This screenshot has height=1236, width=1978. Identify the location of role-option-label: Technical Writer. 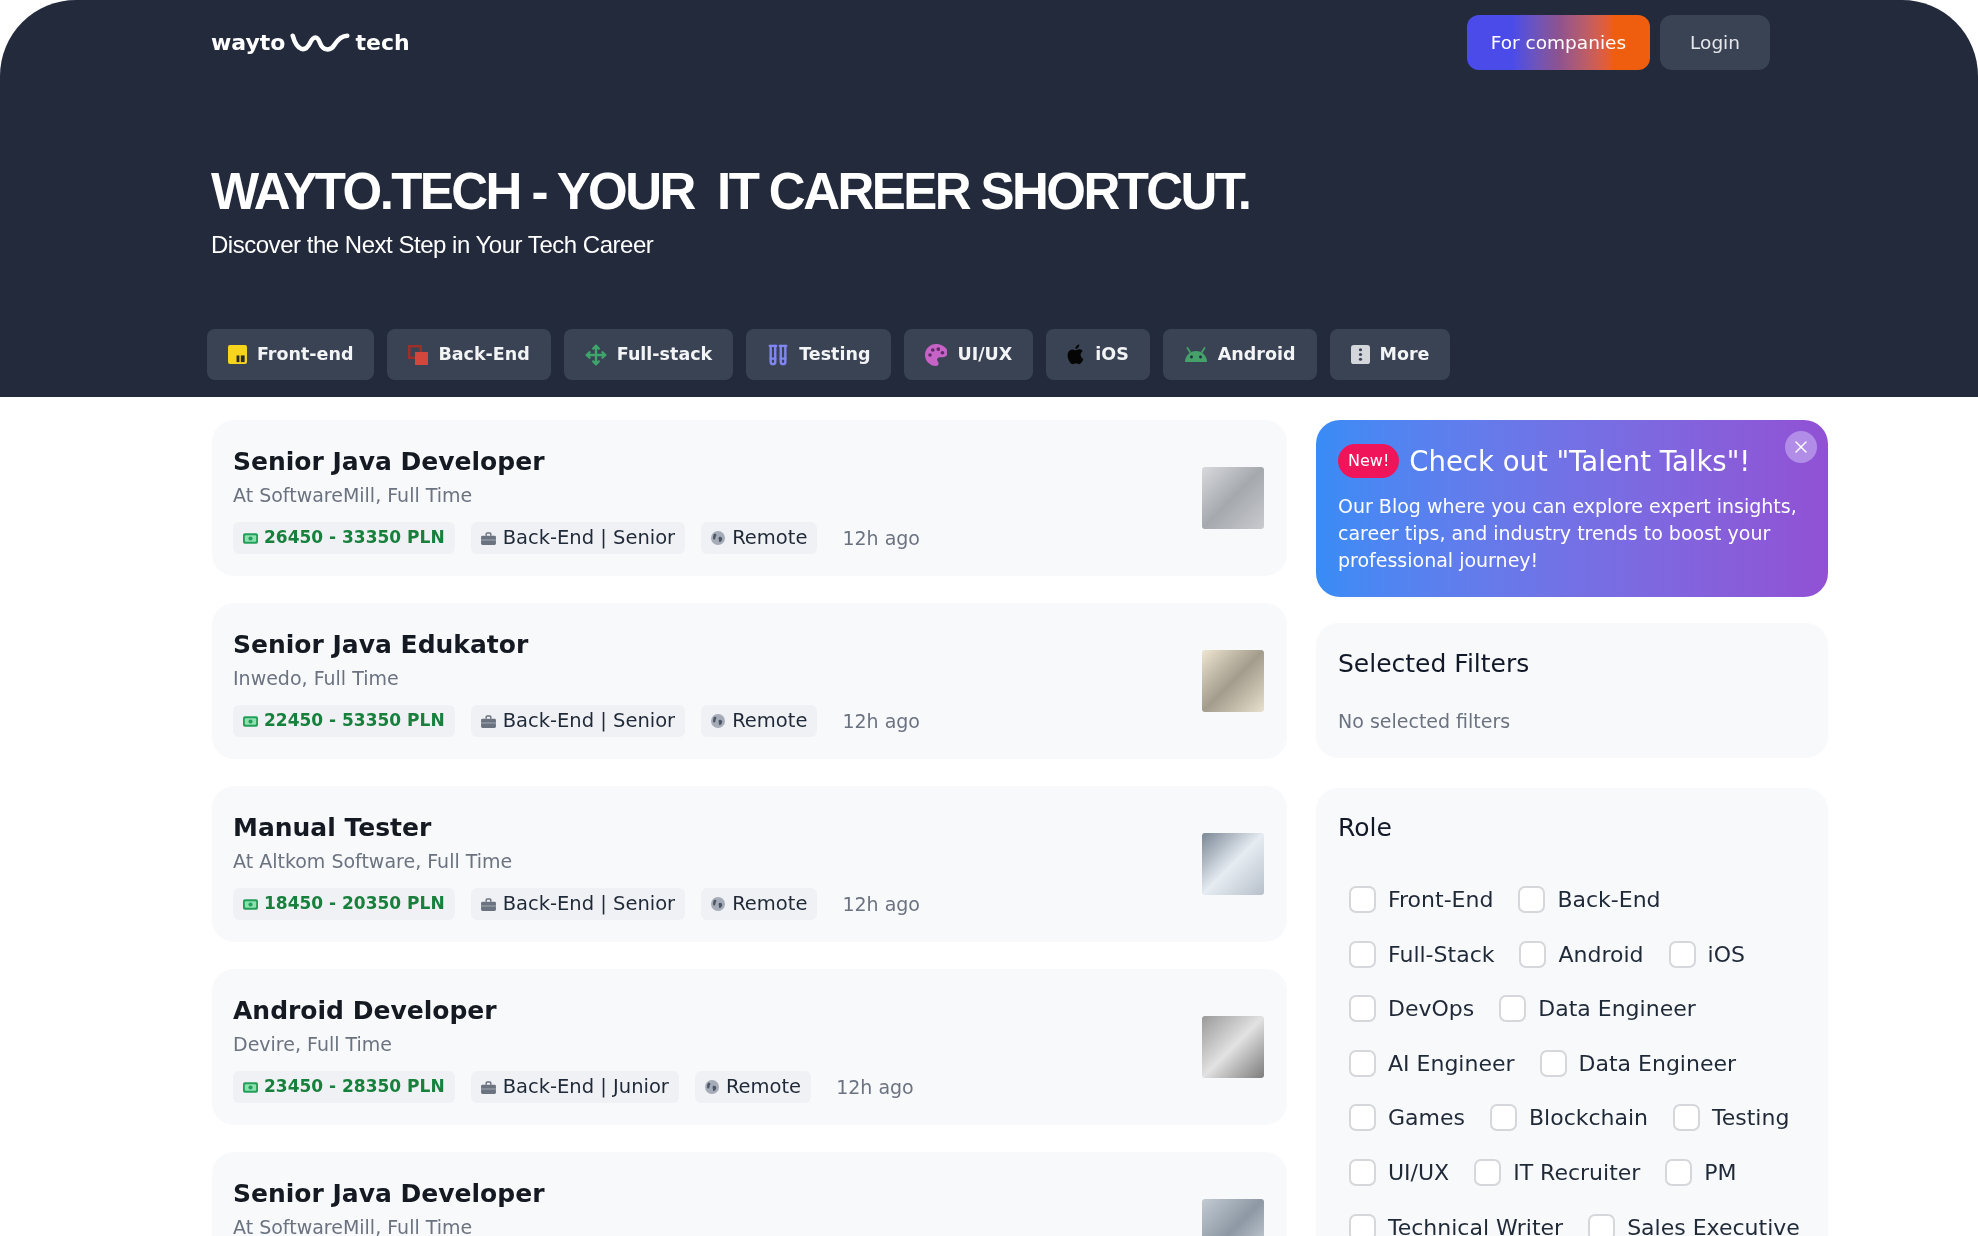
(1476, 1224).